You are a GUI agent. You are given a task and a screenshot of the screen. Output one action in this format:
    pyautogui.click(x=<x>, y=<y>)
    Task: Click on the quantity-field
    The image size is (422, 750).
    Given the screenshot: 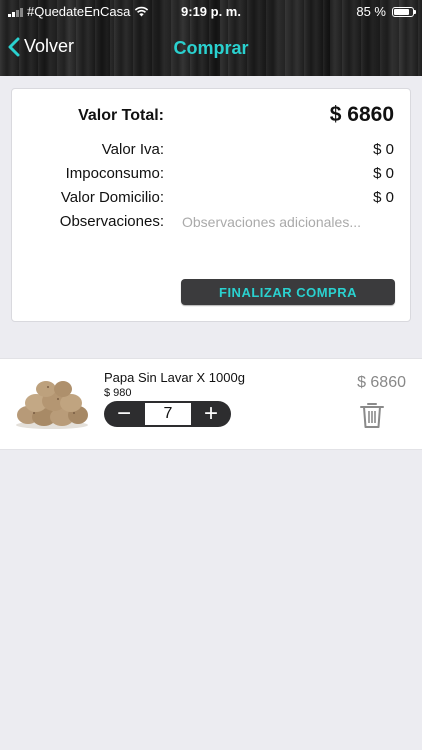 What is the action you would take?
    pyautogui.click(x=168, y=414)
    